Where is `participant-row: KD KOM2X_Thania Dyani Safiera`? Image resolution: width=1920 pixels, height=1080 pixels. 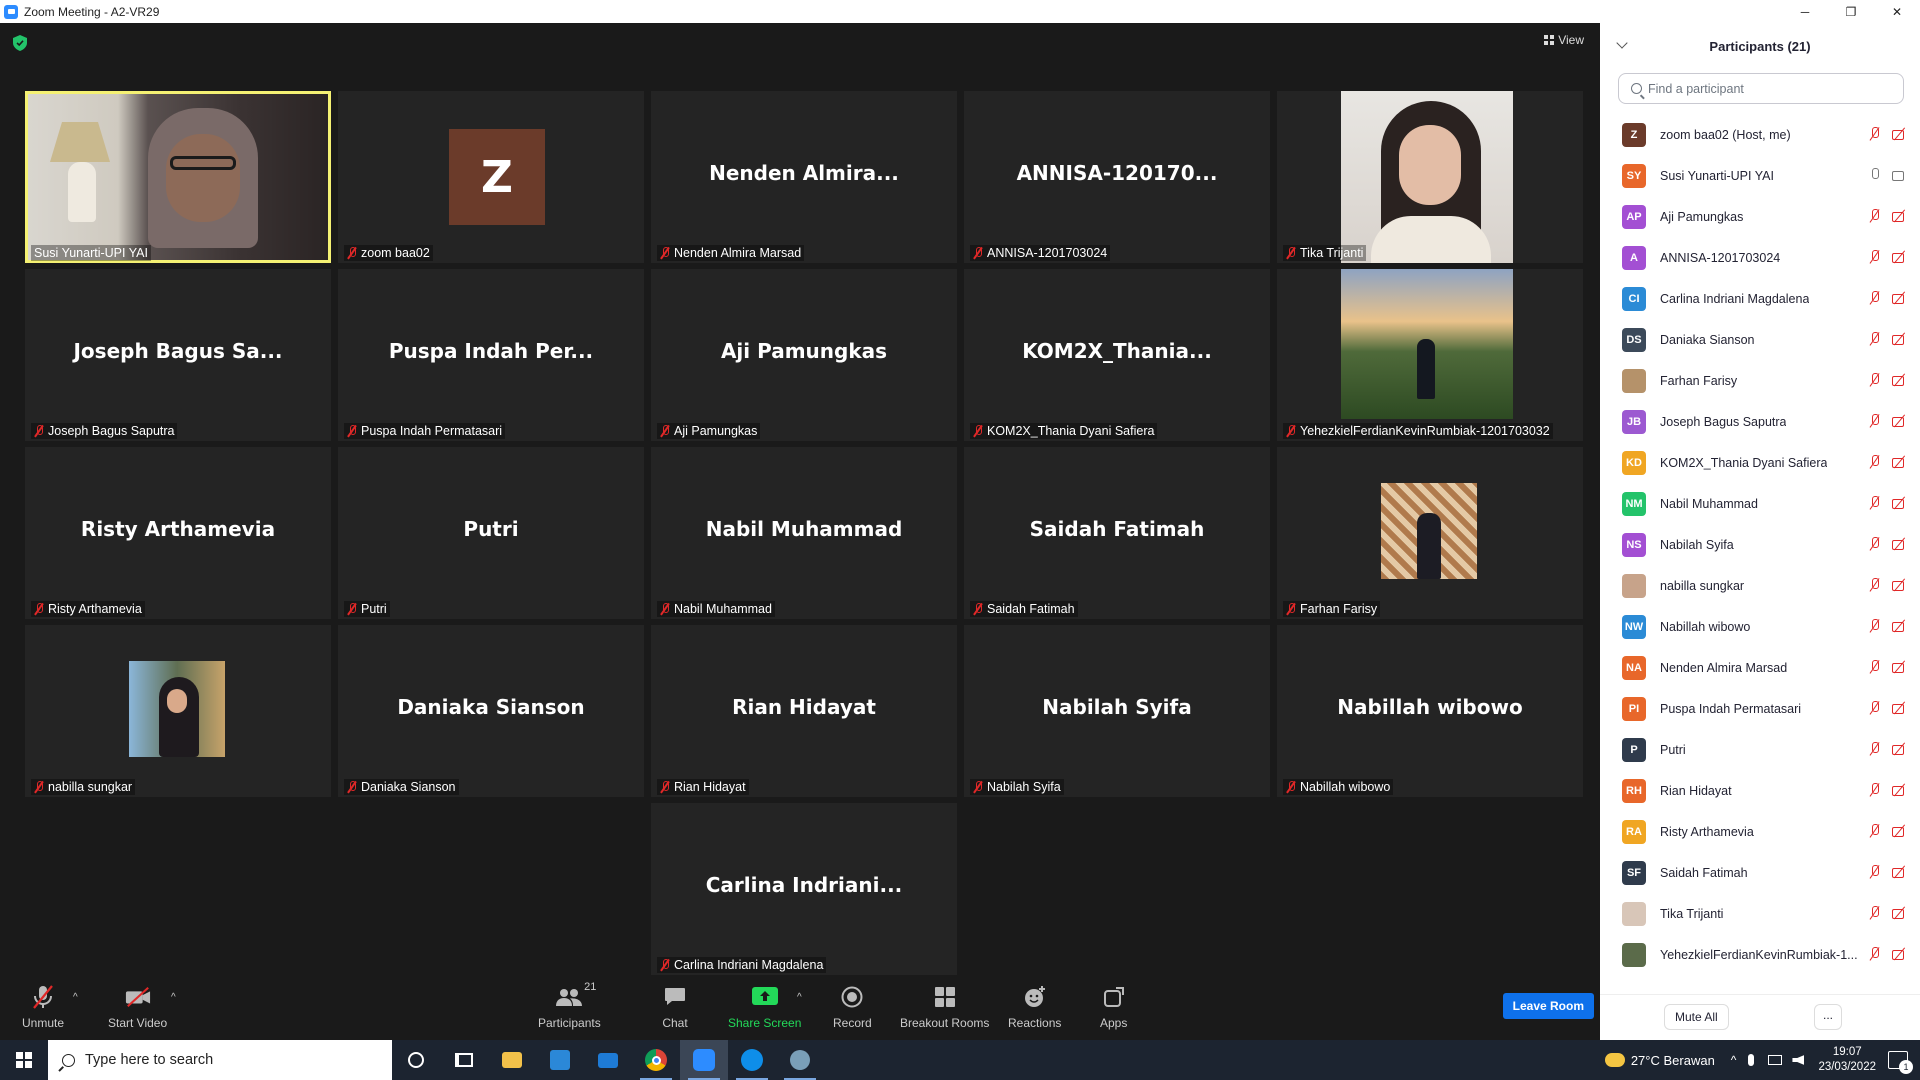 participant-row: KD KOM2X_Thania Dyani Safiera is located at coordinates (1760, 462).